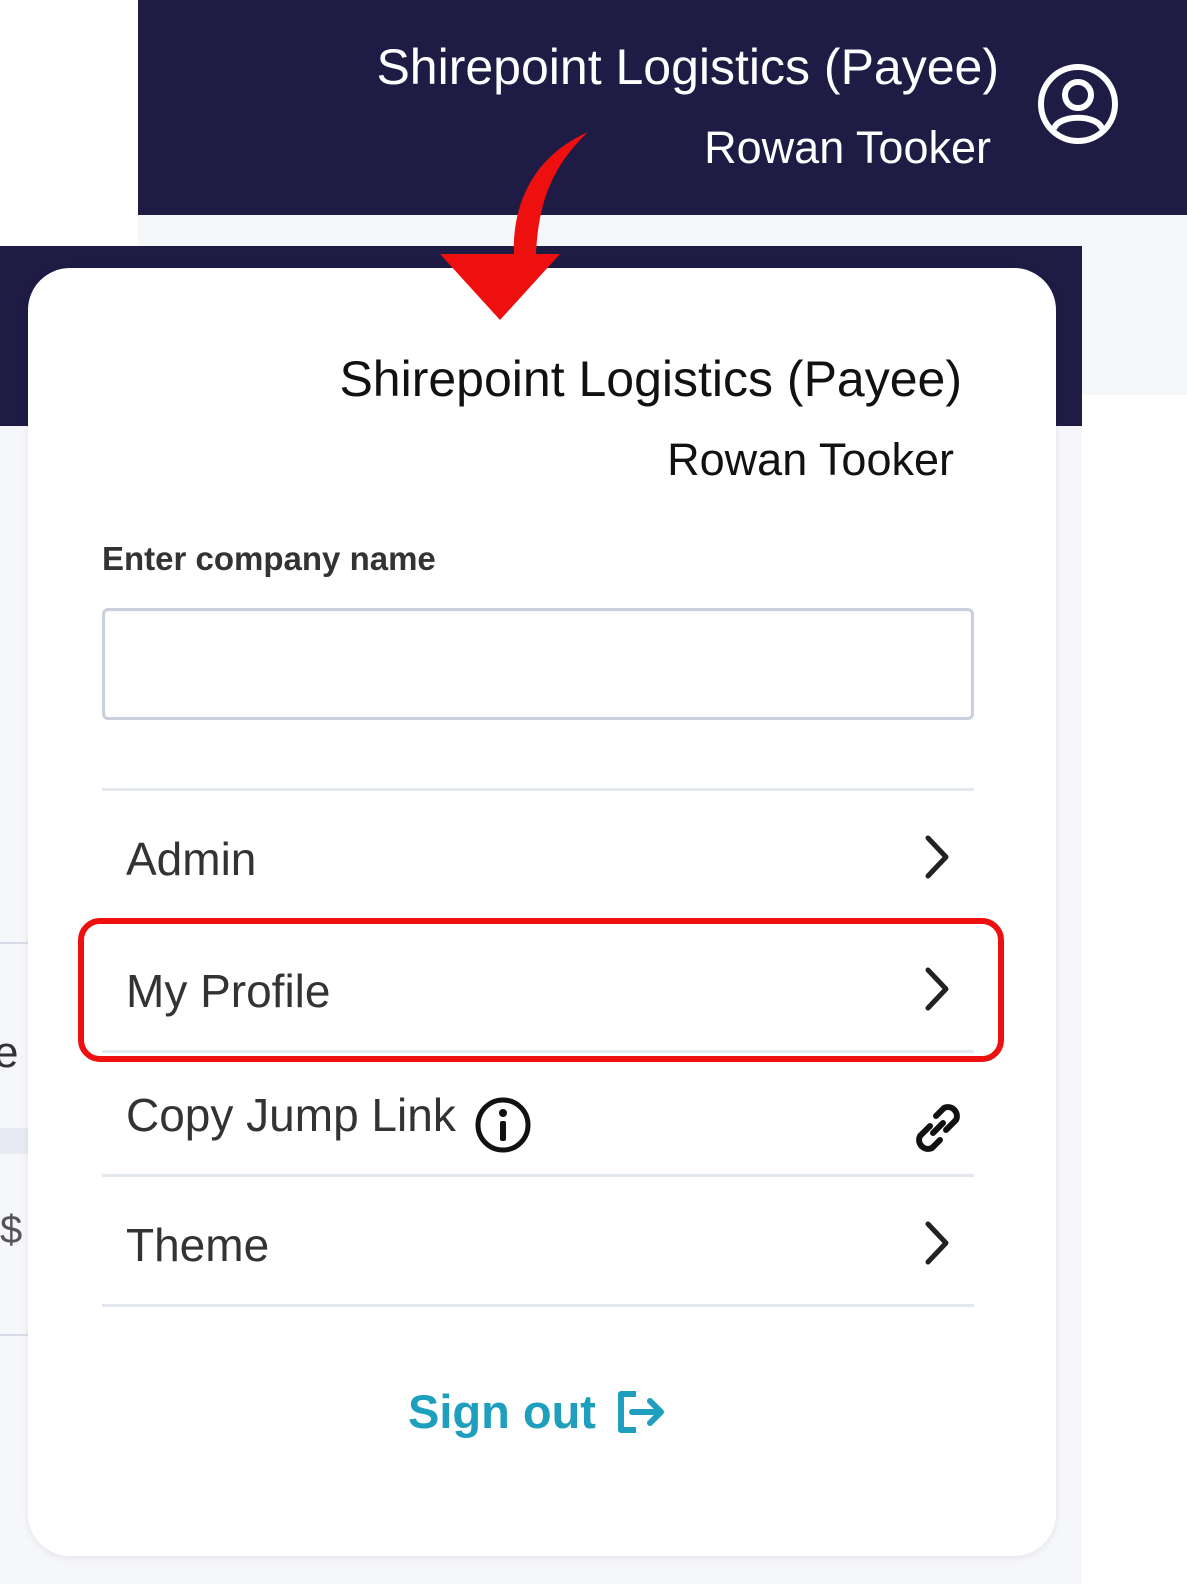  Describe the element at coordinates (269, 558) in the screenshot. I see `company-search-label: Enter company name` at that location.